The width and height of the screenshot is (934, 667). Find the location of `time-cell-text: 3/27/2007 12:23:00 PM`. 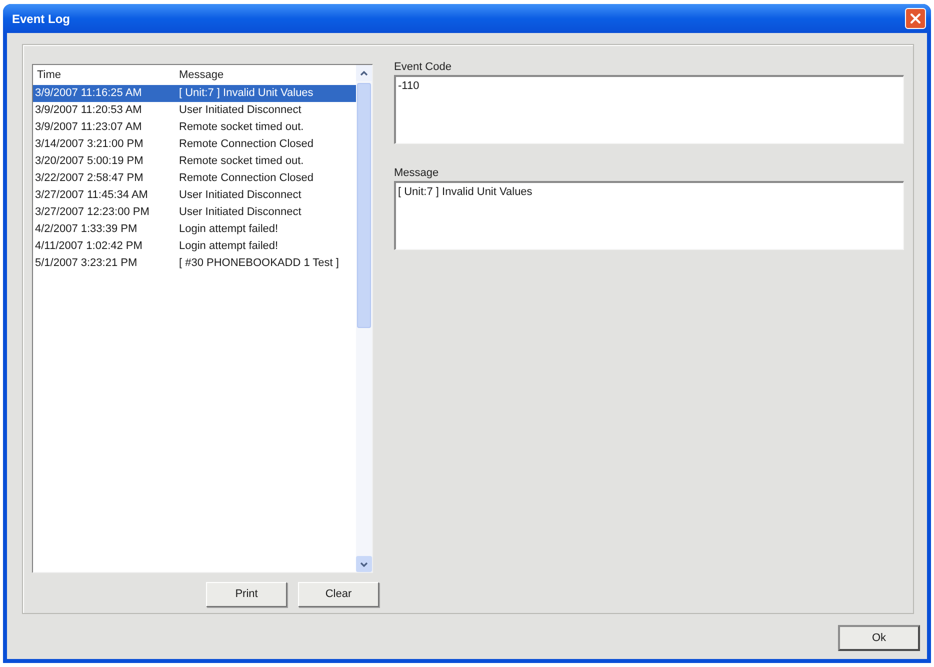

time-cell-text: 3/27/2007 12:23:00 PM is located at coordinates (92, 212).